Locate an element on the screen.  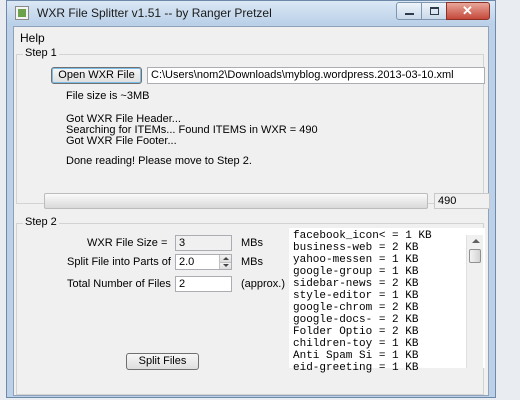
list-item: style-editor = 1 KB is located at coordinates (356, 296).